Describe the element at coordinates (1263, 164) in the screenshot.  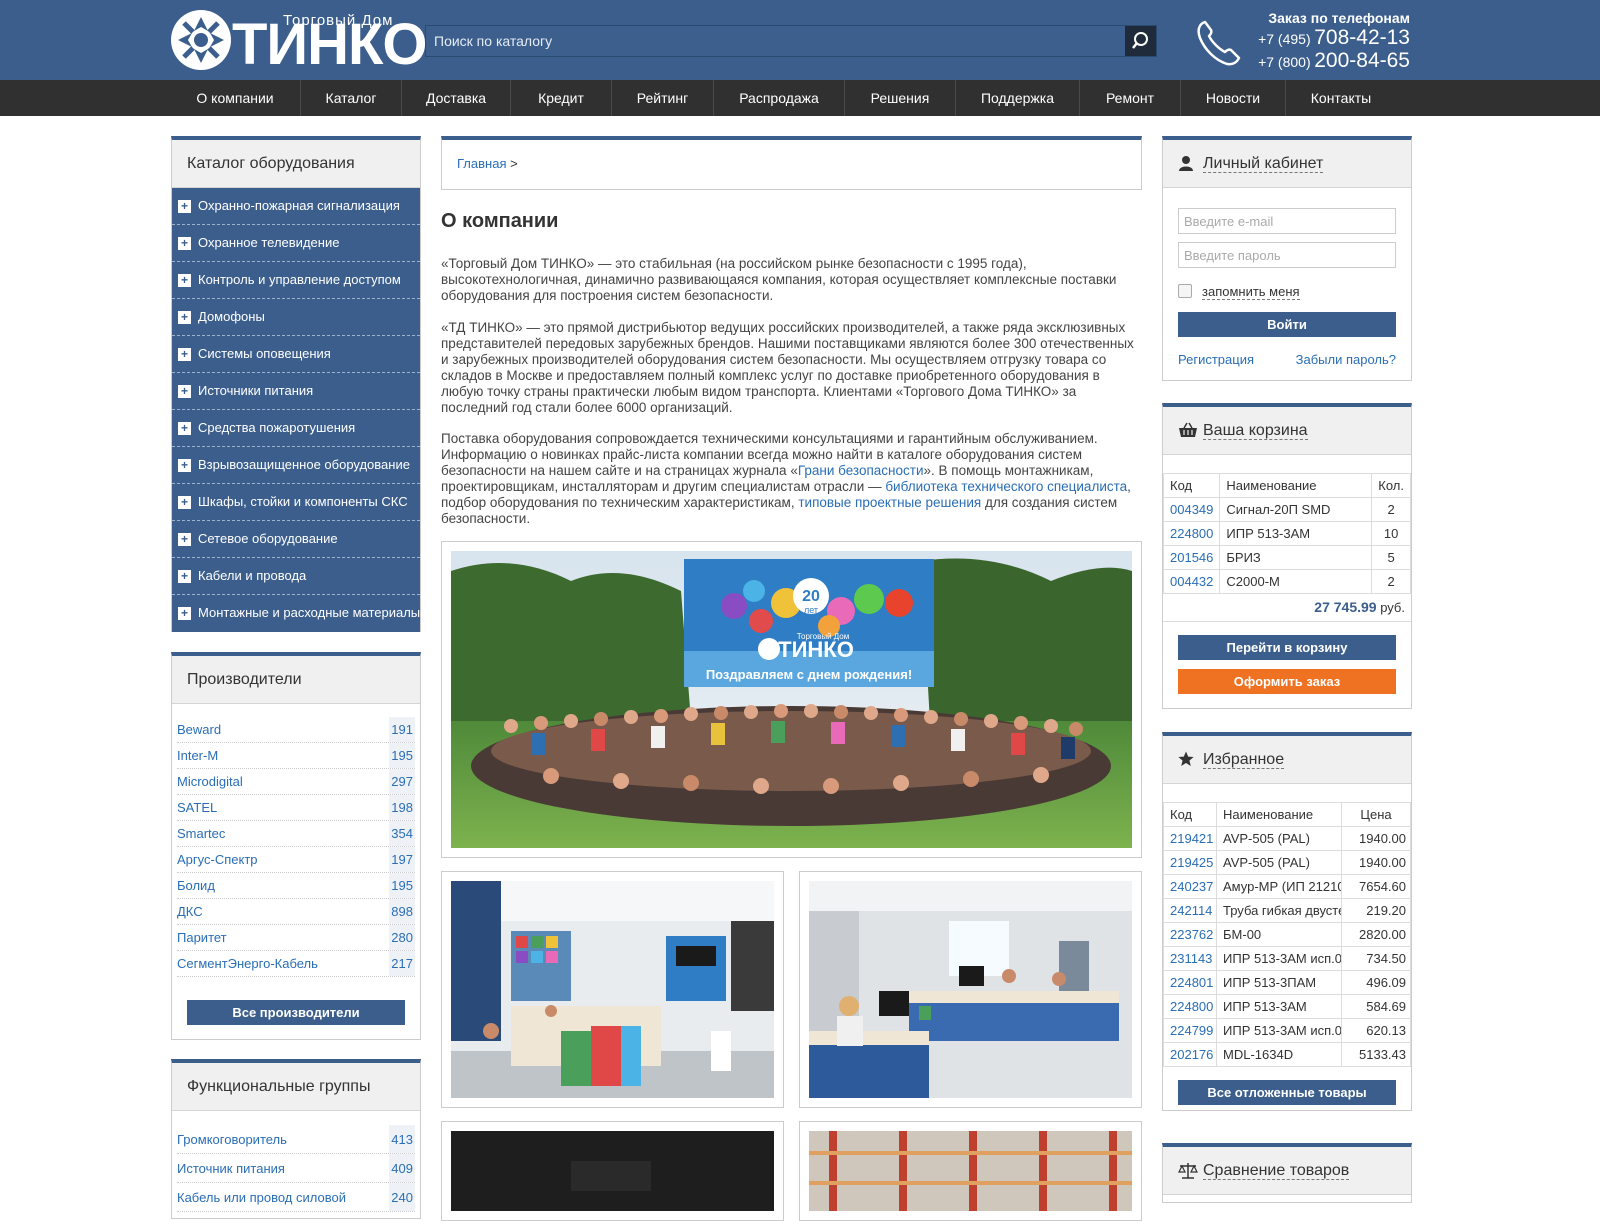
I see `cabinet-title: Личный кабинет` at that location.